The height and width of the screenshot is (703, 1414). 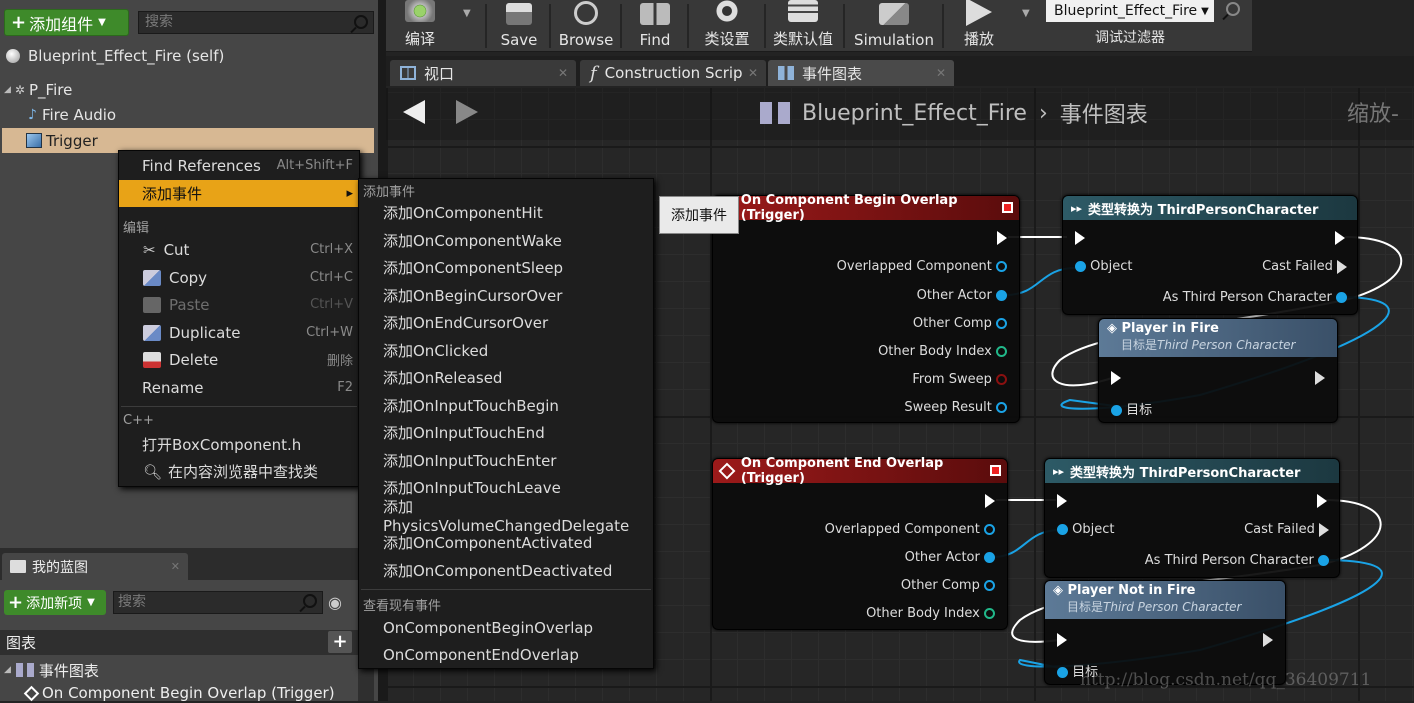 I want to click on menu-item-paste: Paste Ctrl+V, so click(x=239, y=304).